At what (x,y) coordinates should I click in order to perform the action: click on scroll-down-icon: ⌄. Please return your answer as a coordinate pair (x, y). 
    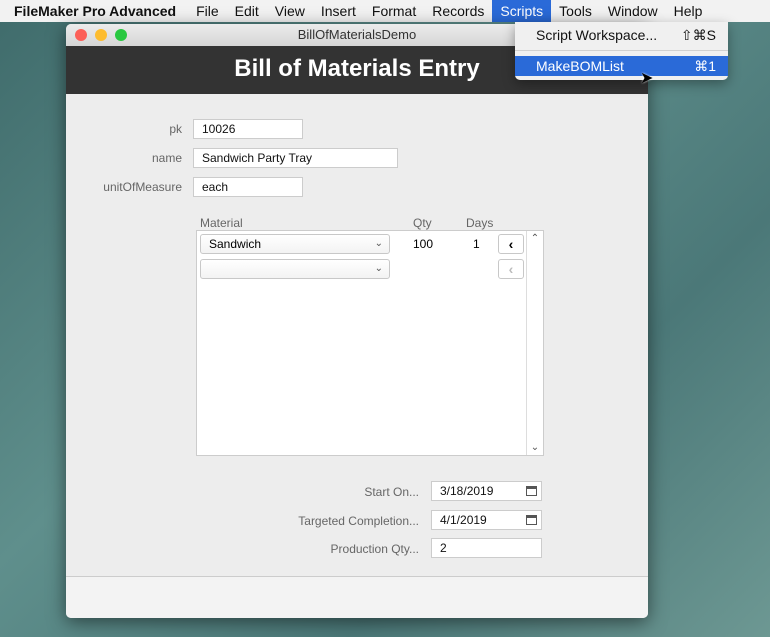
    Looking at the image, I should click on (535, 447).